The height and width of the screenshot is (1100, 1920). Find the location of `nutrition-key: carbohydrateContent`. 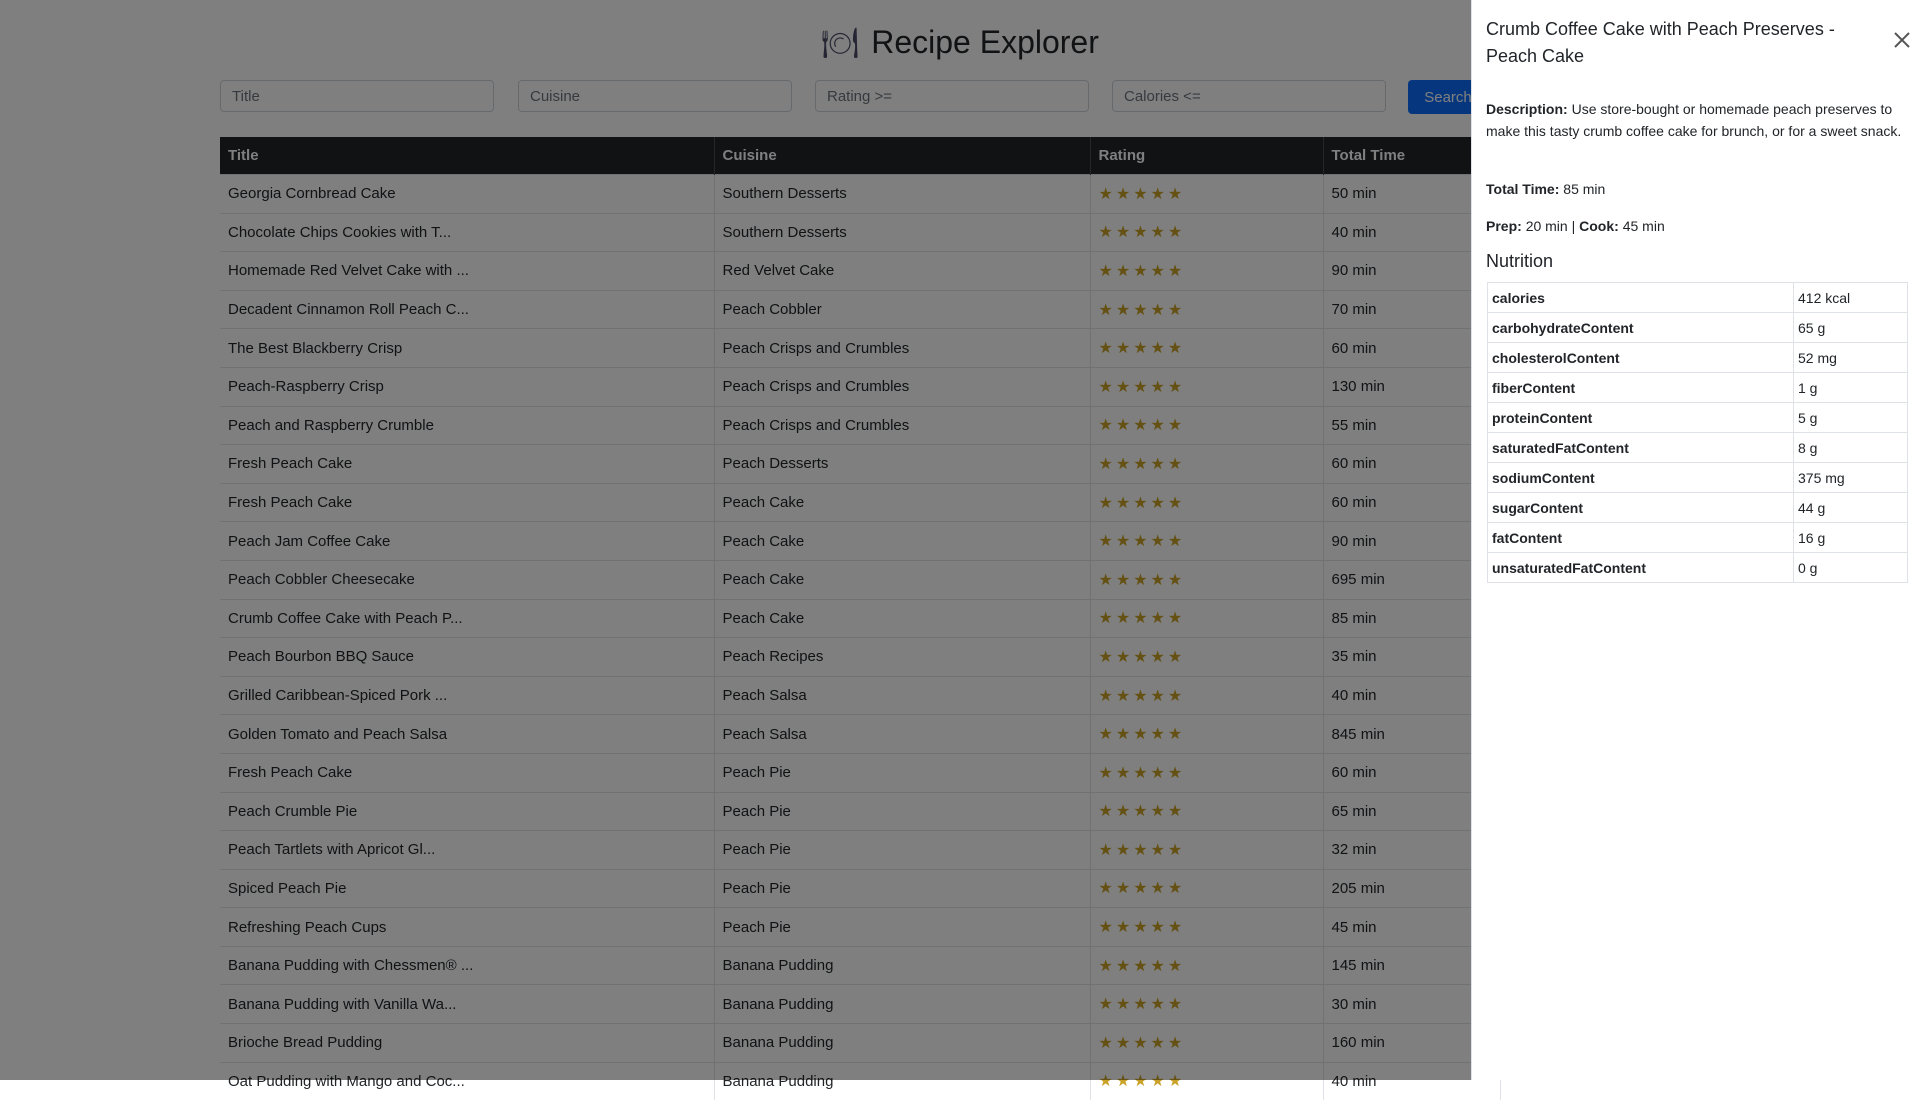

nutrition-key: carbohydrateContent is located at coordinates (1641, 328).